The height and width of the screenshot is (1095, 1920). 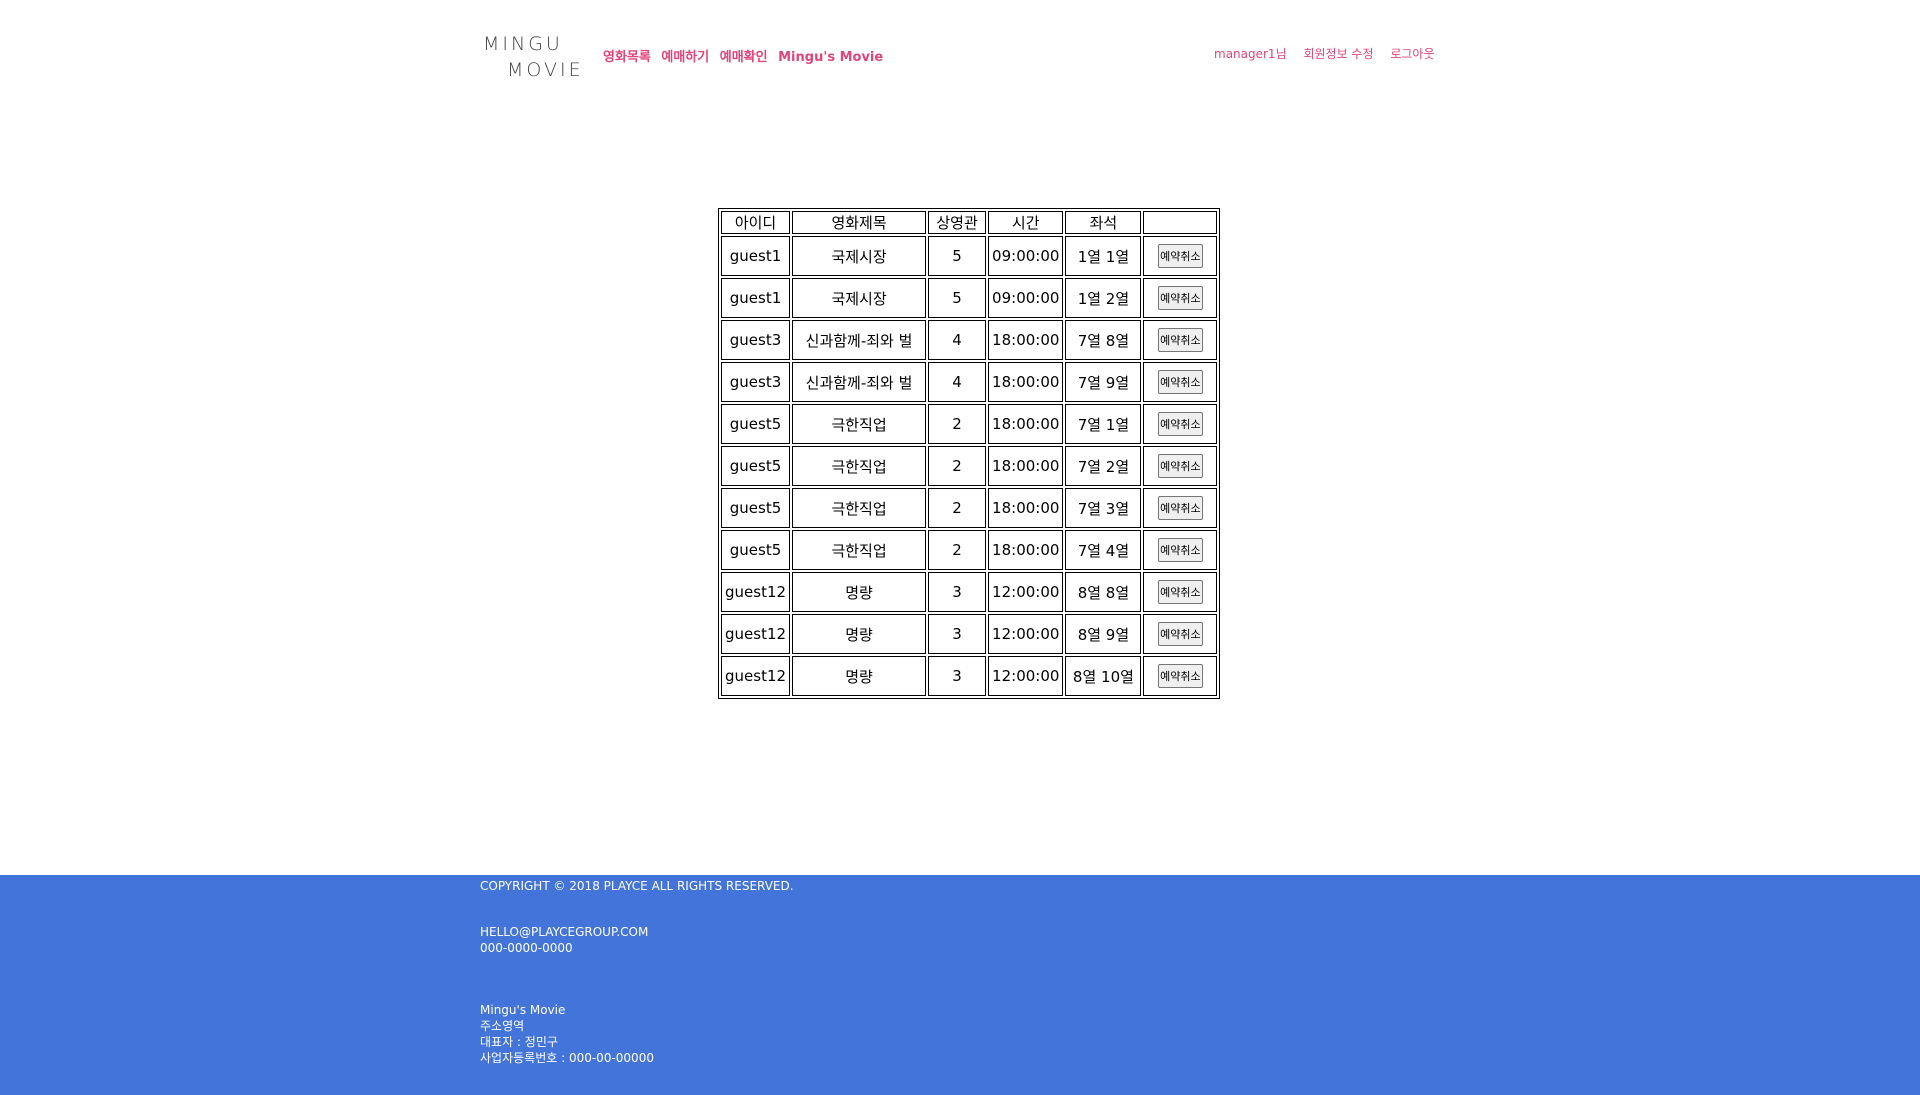 What do you see at coordinates (526, 948) in the screenshot?
I see `footer-phone: 000-0000-0000` at bounding box center [526, 948].